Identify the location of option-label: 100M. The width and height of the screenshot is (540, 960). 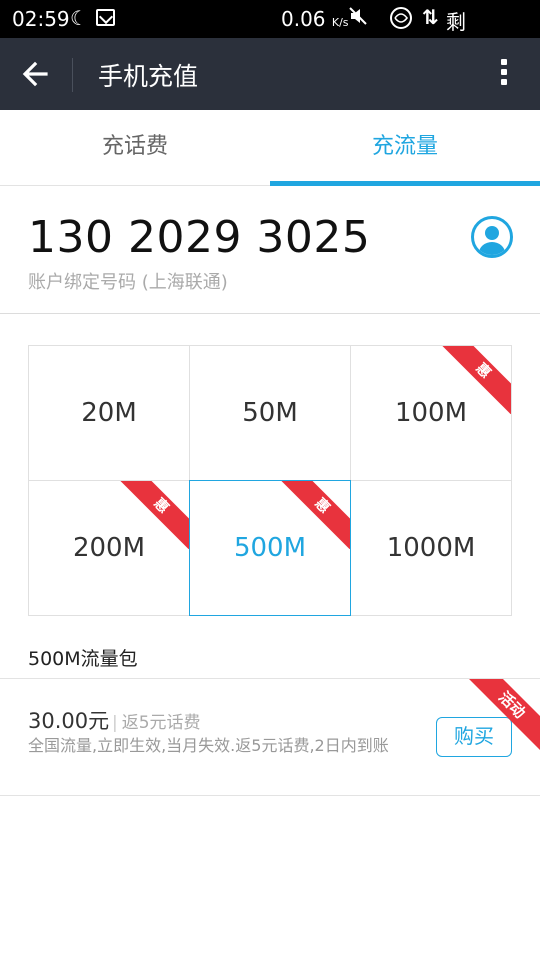
(431, 413).